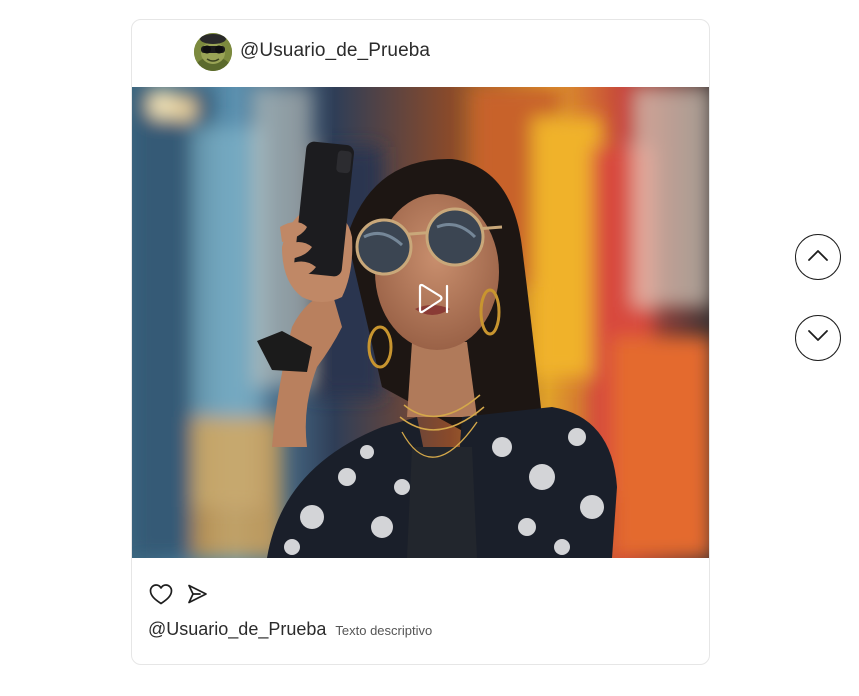  I want to click on play-pause-icon, so click(433, 299).